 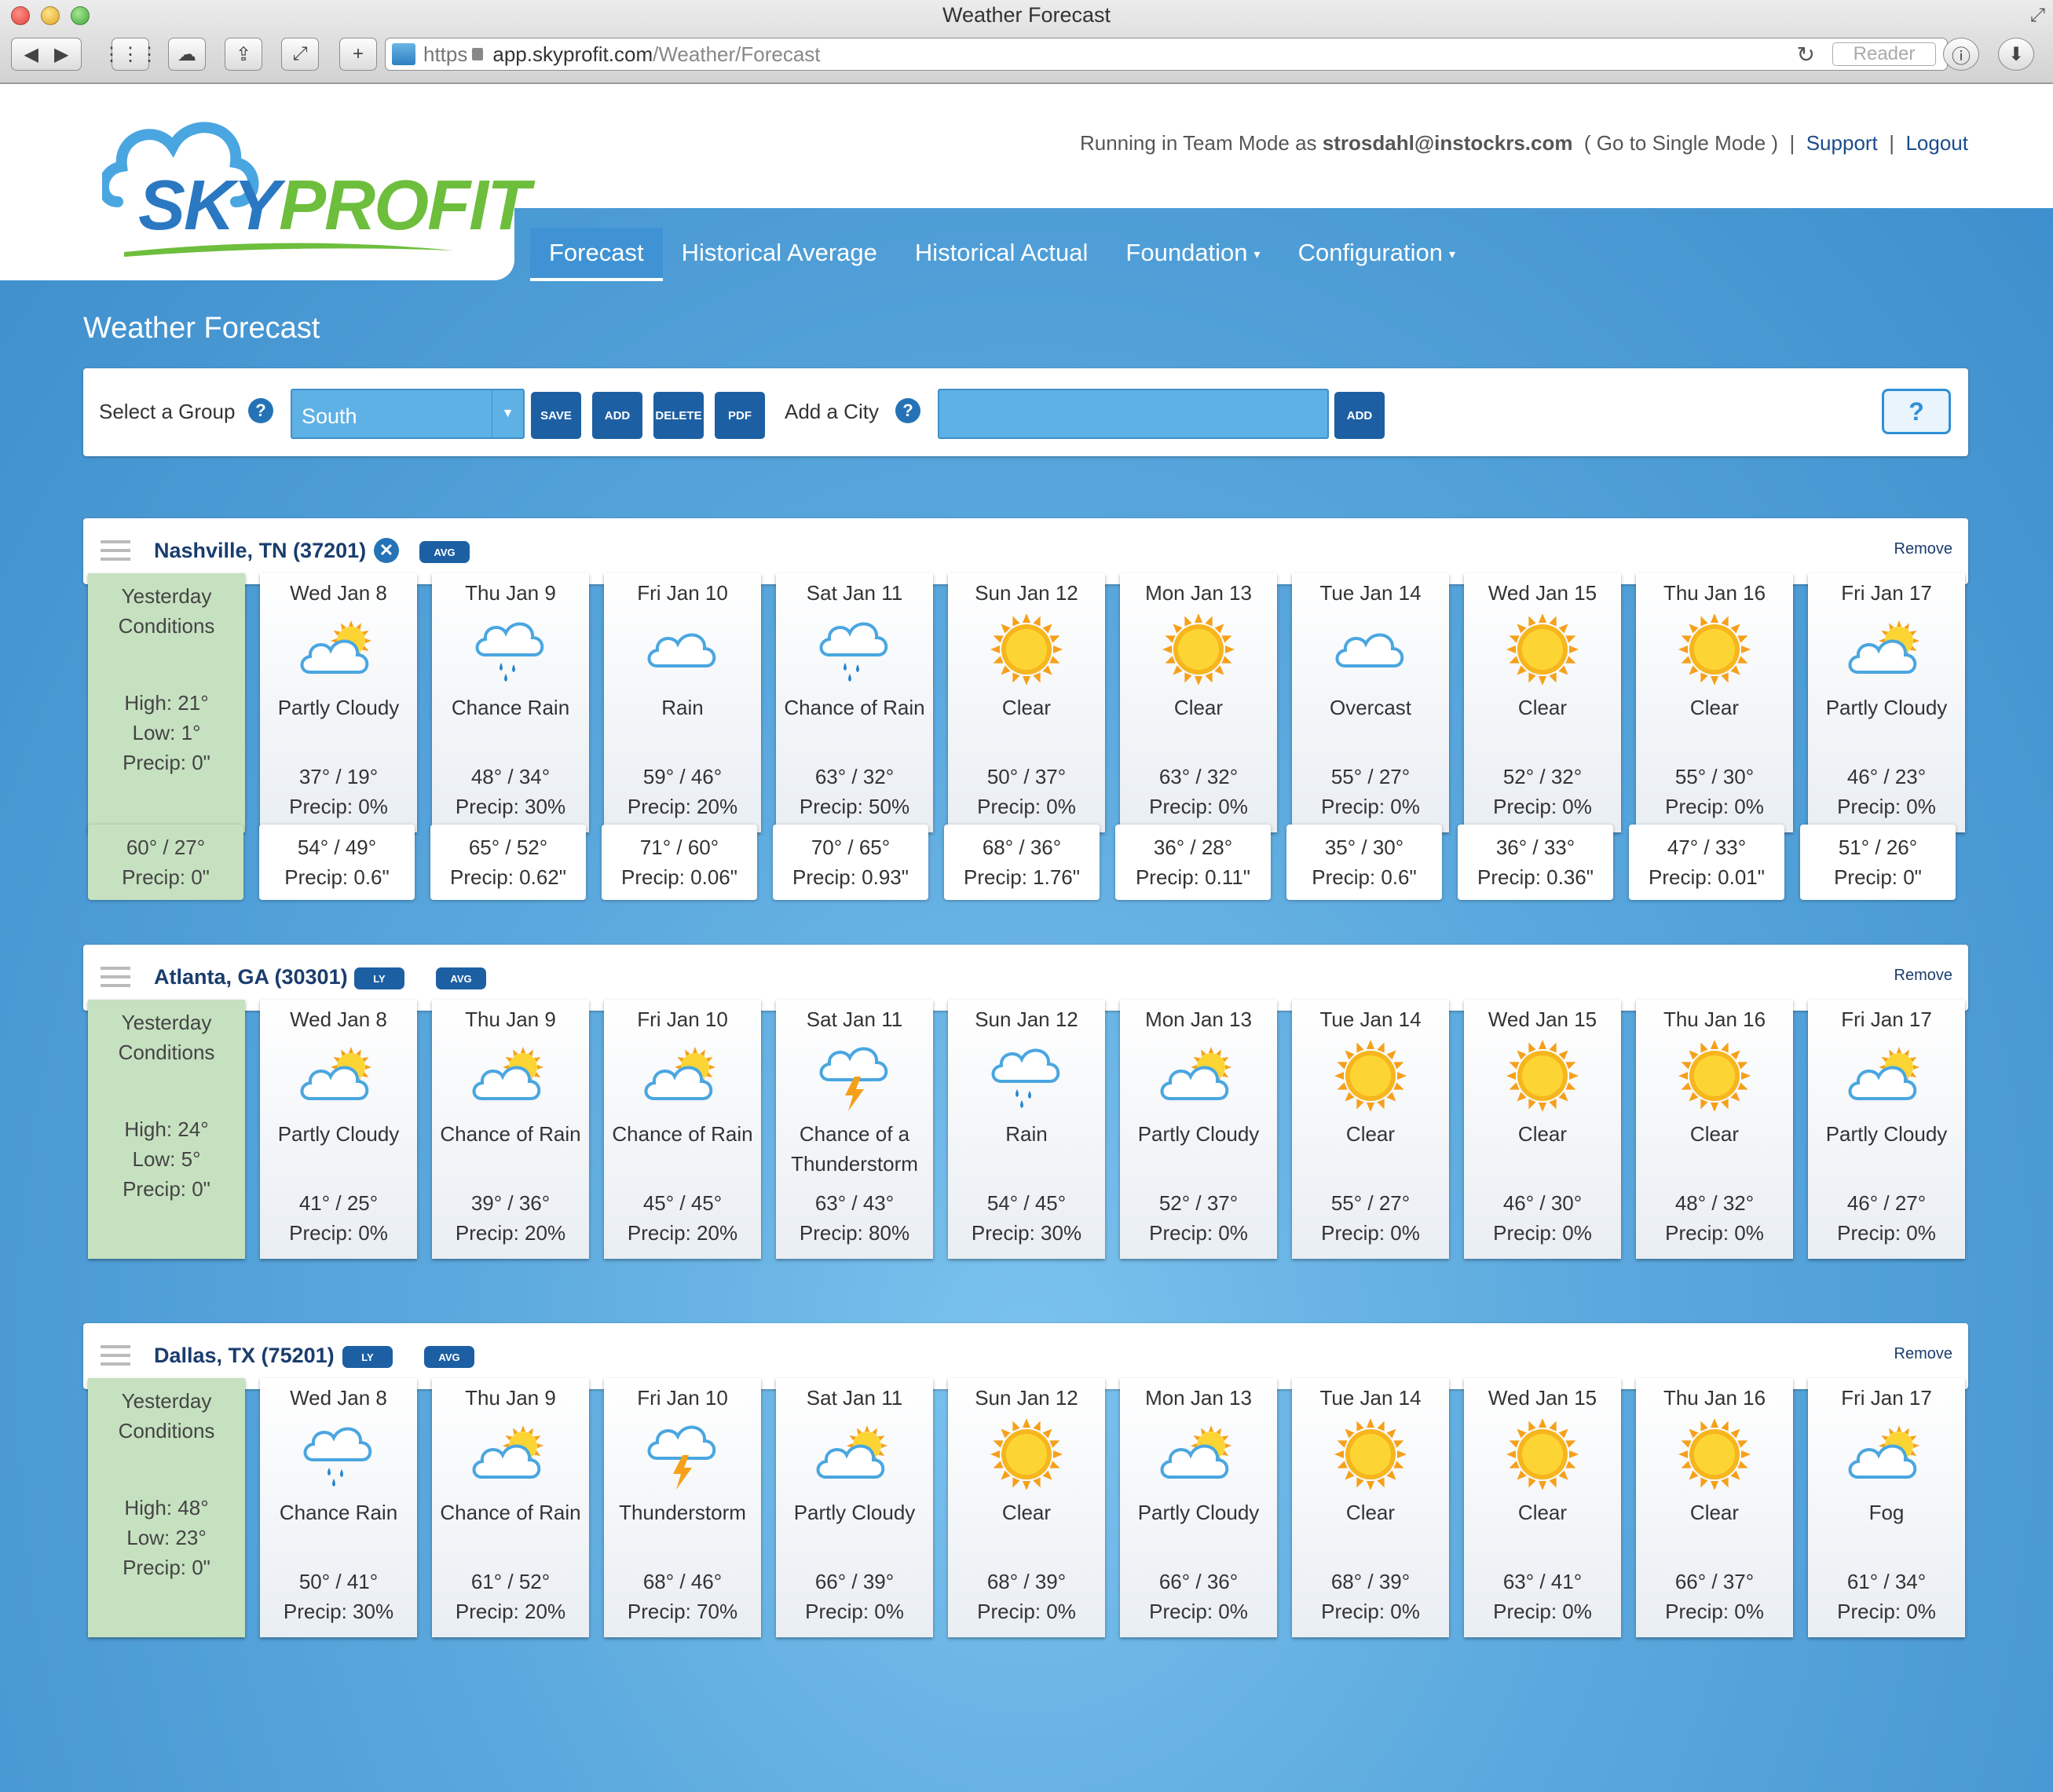 What do you see at coordinates (1026, 1203) in the screenshot?
I see `forecast-temp: 54° / 45°` at bounding box center [1026, 1203].